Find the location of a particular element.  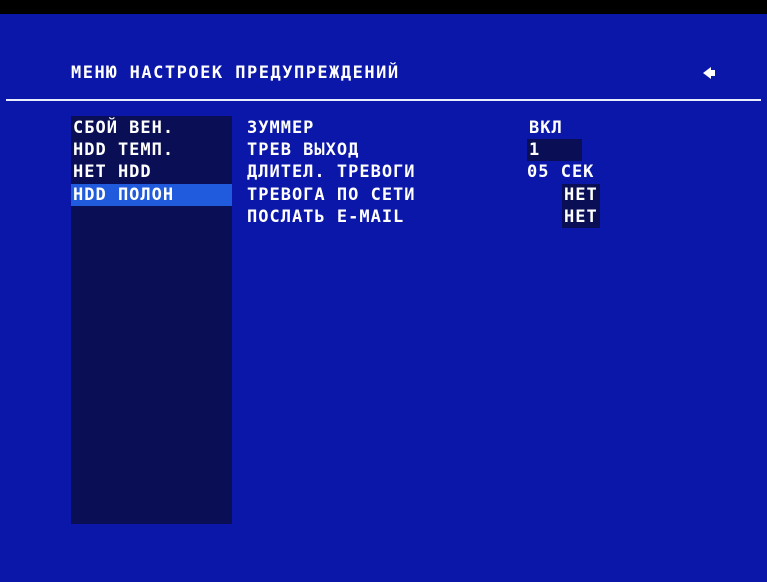

setting-label-network-alarm: ТРЕВОГА ПО СЕТИ is located at coordinates (331, 195).